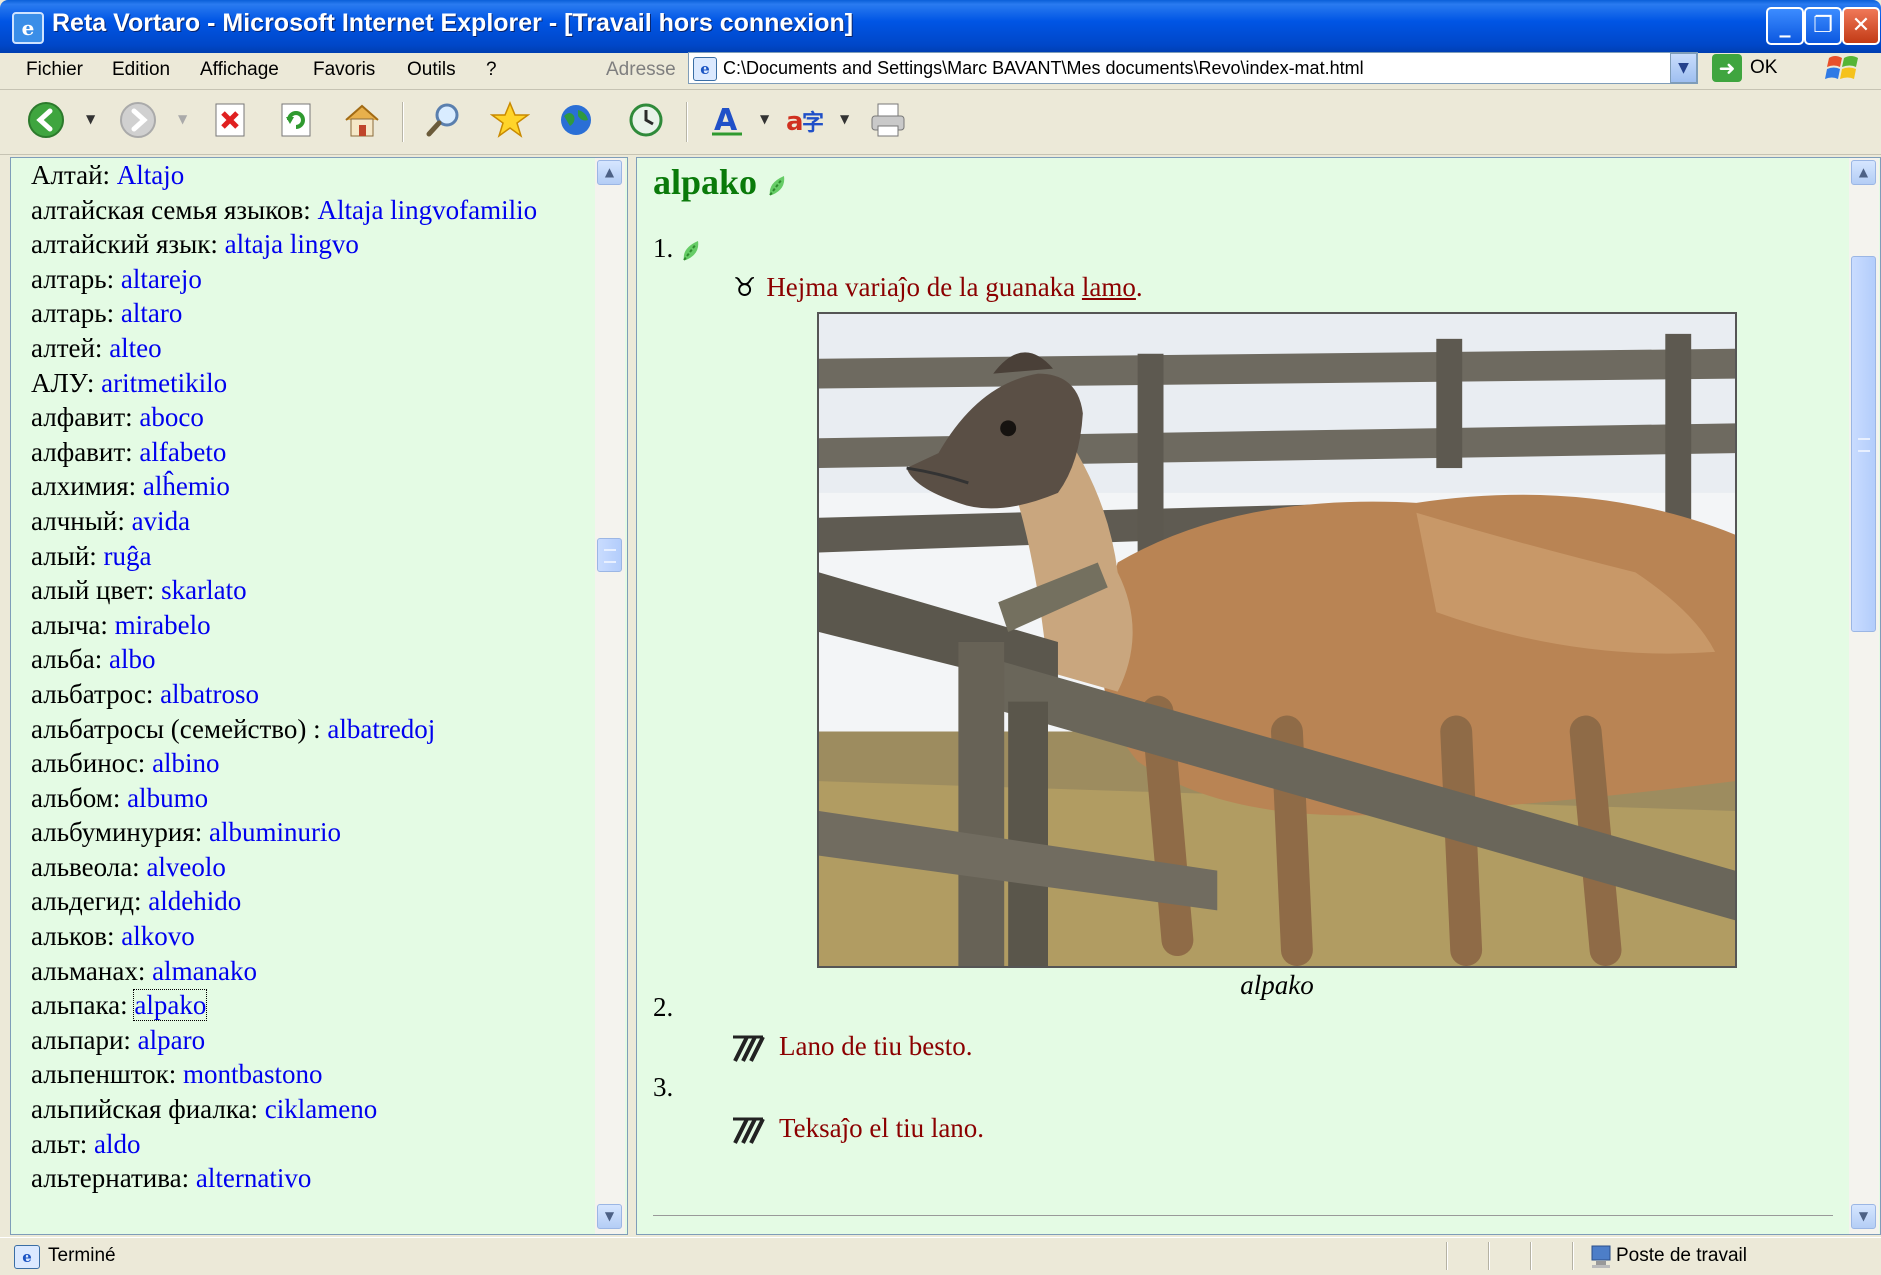  What do you see at coordinates (27, 1257) in the screenshot?
I see `page-done-icon: e` at bounding box center [27, 1257].